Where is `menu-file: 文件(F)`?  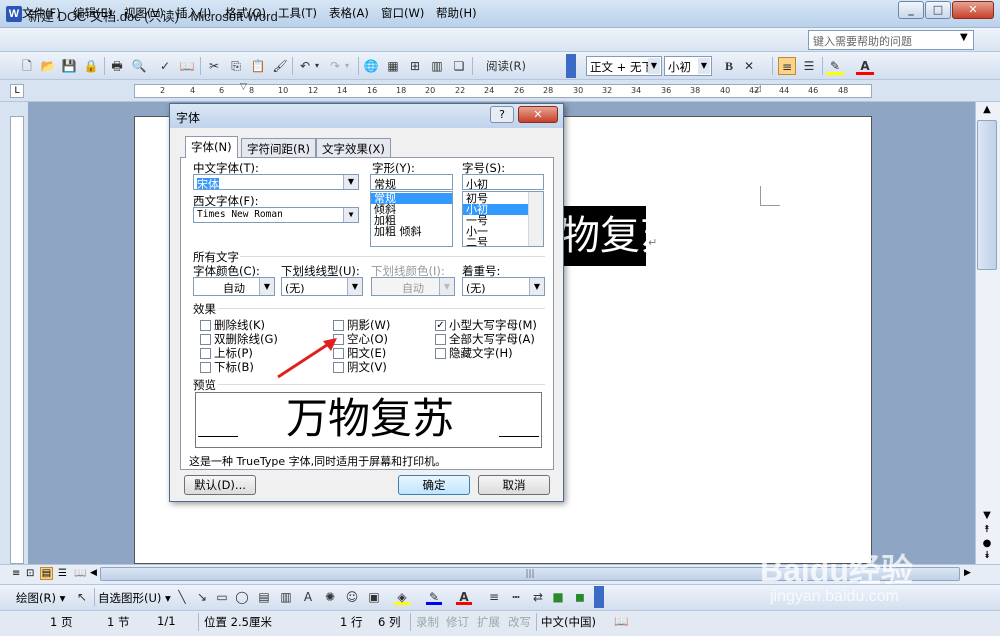
menu-file: 文件(F) is located at coordinates (41, 13).